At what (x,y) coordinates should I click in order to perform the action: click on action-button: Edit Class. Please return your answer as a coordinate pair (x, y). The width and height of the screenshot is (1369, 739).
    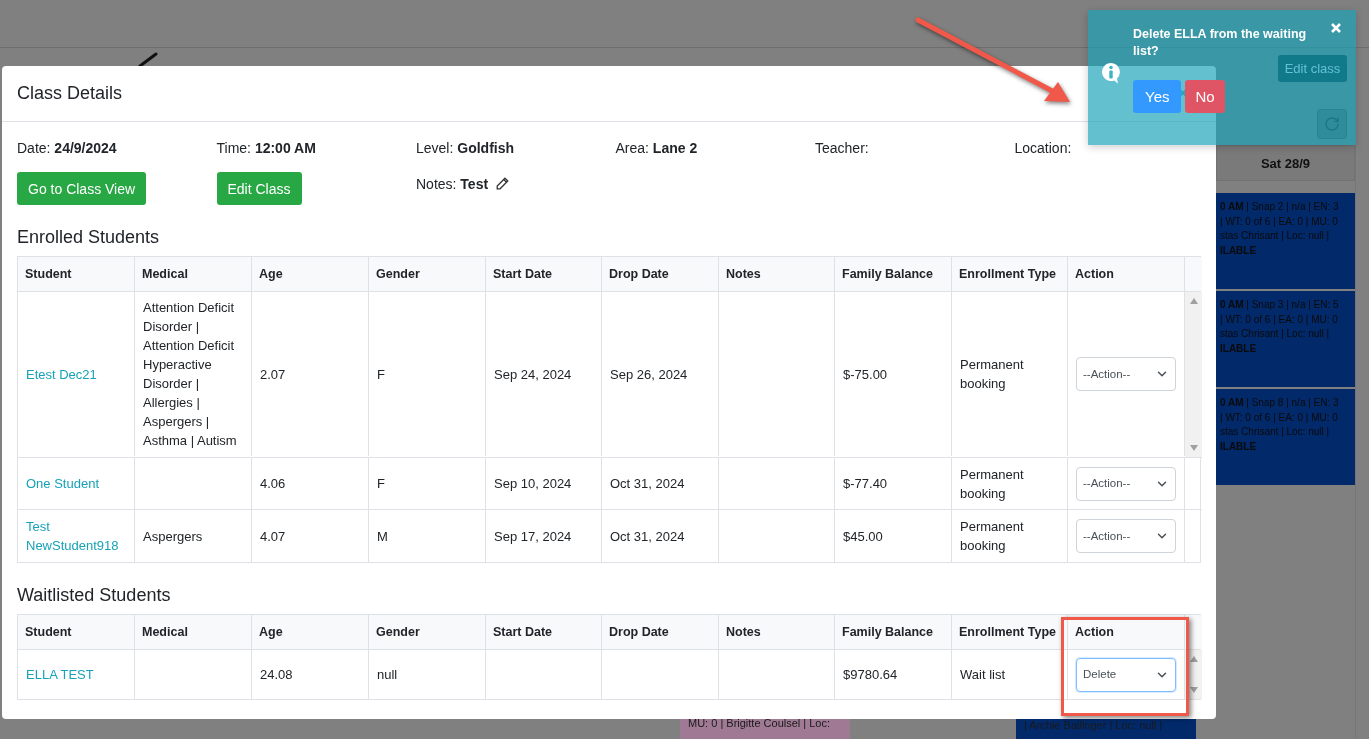
    Looking at the image, I should click on (259, 188).